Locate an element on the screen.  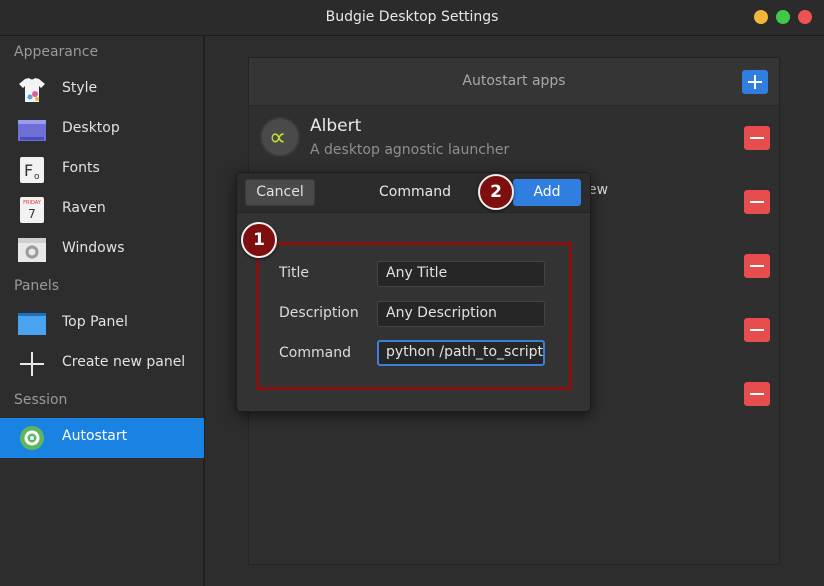
annotation-badge-2: 2 is located at coordinates (496, 192).